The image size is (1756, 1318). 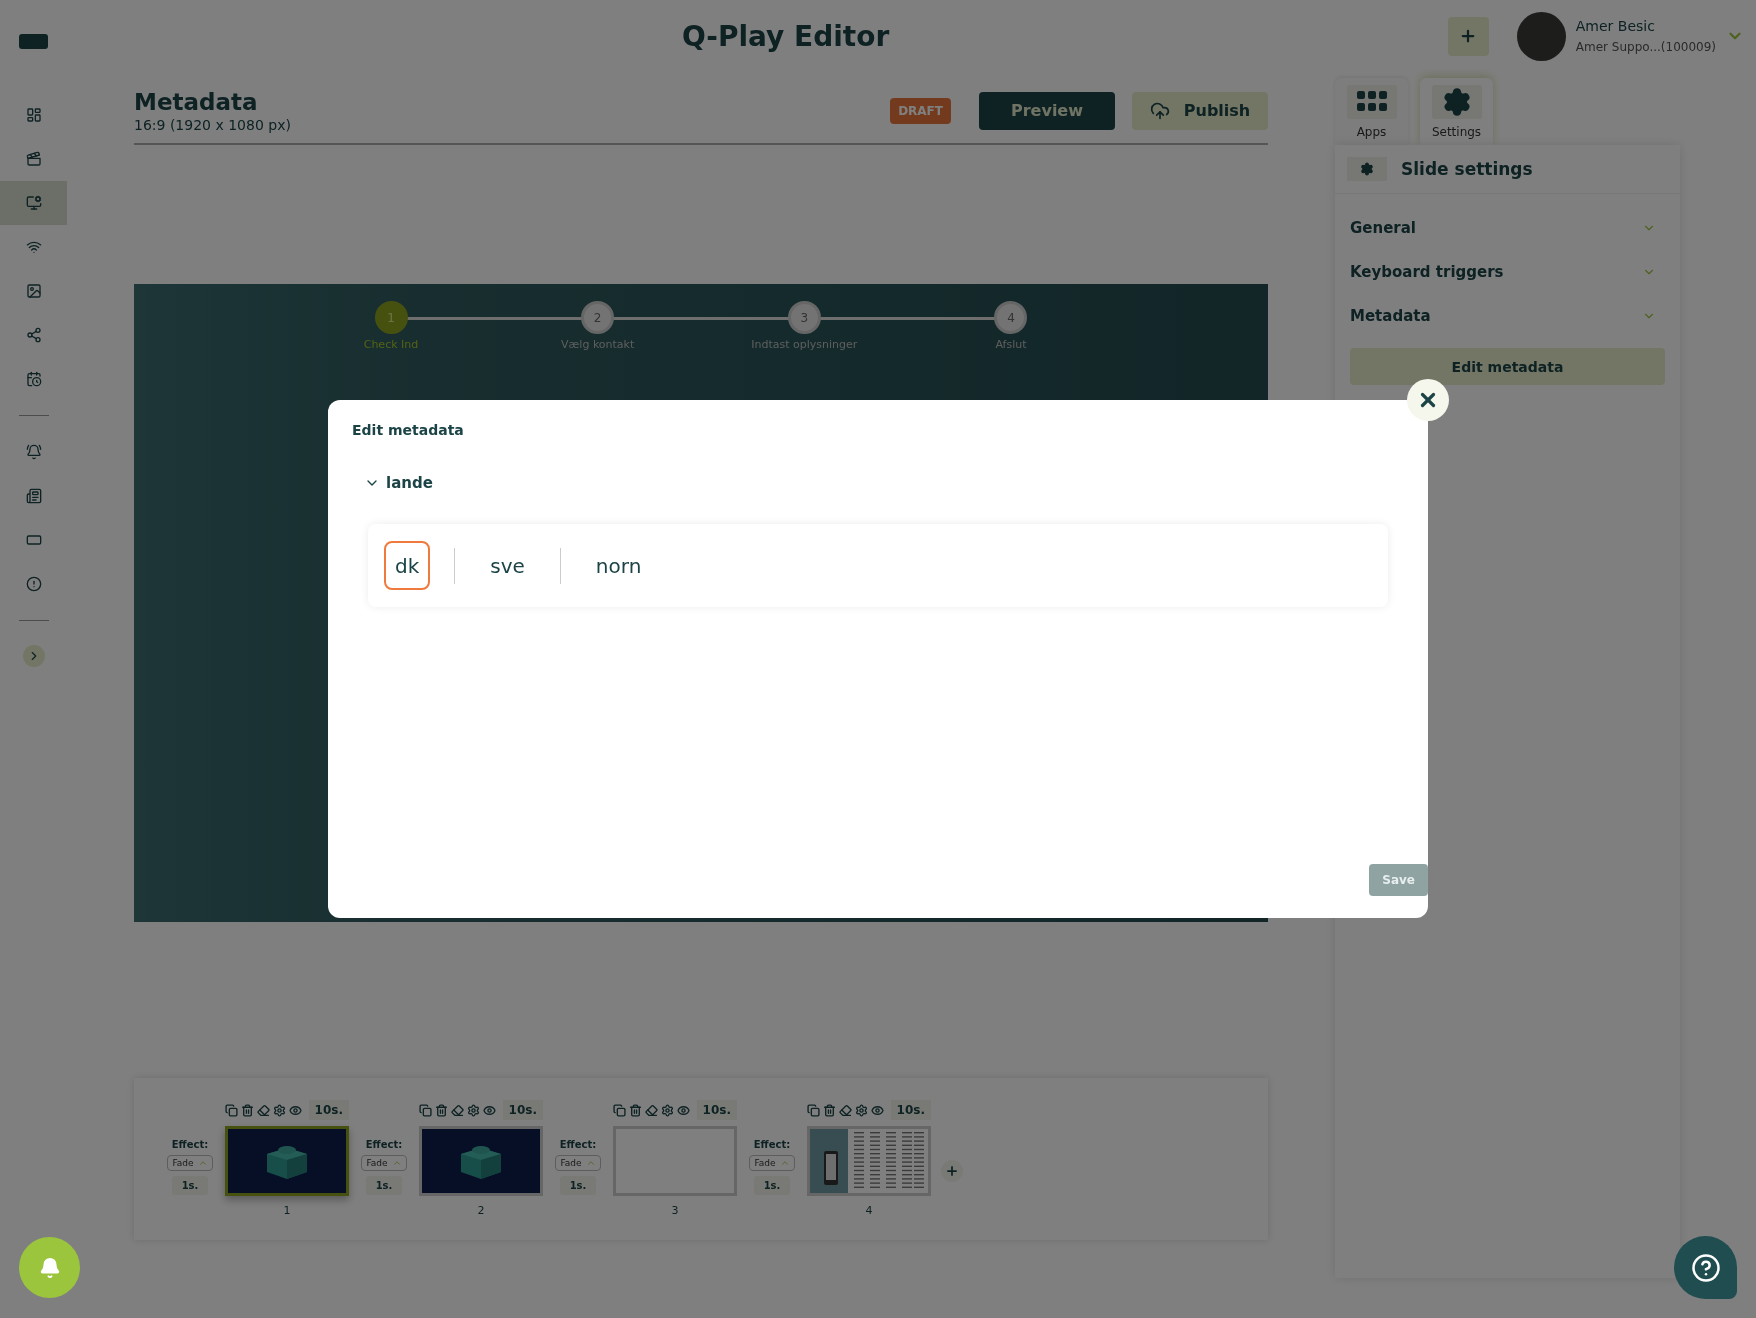 What do you see at coordinates (590, 1163) in the screenshot?
I see `chevron-up-icon` at bounding box center [590, 1163].